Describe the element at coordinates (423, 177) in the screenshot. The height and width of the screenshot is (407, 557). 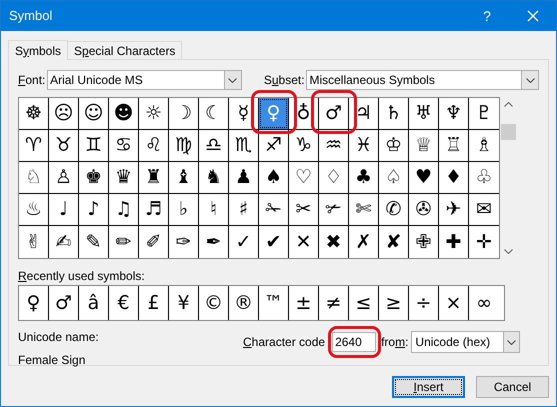
I see `symbol-cell: ♥` at that location.